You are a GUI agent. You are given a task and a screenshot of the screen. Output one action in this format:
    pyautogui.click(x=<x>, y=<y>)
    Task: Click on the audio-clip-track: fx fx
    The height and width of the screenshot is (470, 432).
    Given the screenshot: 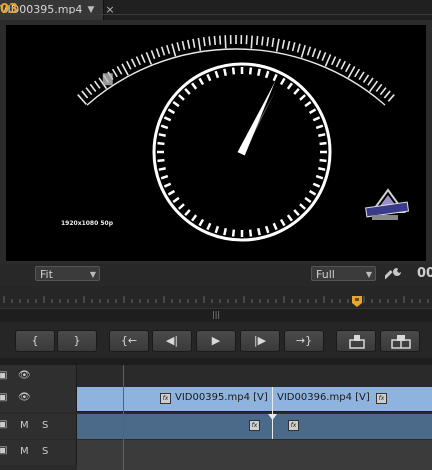 What is the action you would take?
    pyautogui.click(x=254, y=426)
    